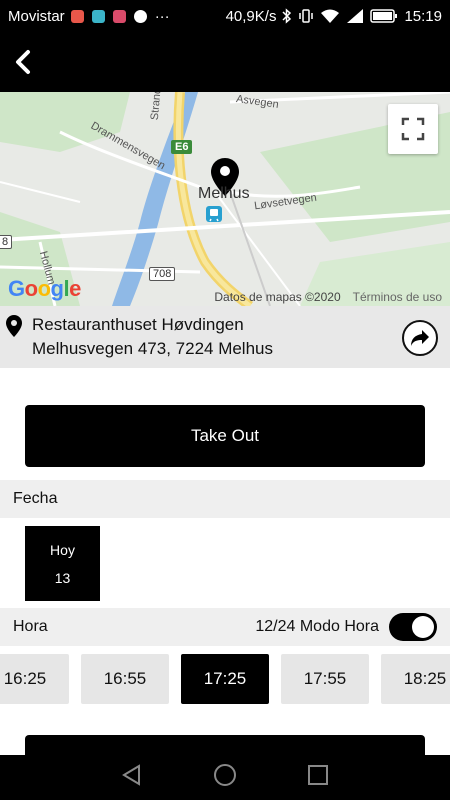  What do you see at coordinates (214, 214) in the screenshot?
I see `train-station-icon` at bounding box center [214, 214].